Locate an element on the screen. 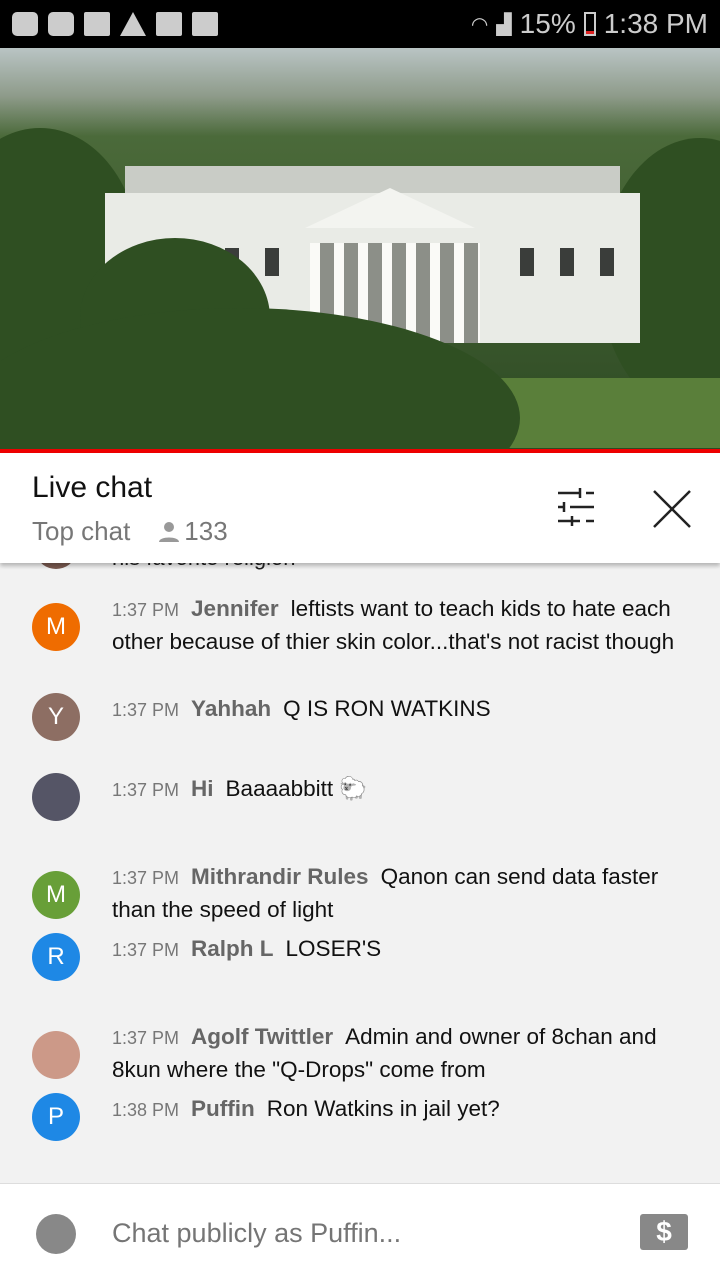 The width and height of the screenshot is (720, 1280). message-text: Q IS RON WATKINS is located at coordinates (387, 708).